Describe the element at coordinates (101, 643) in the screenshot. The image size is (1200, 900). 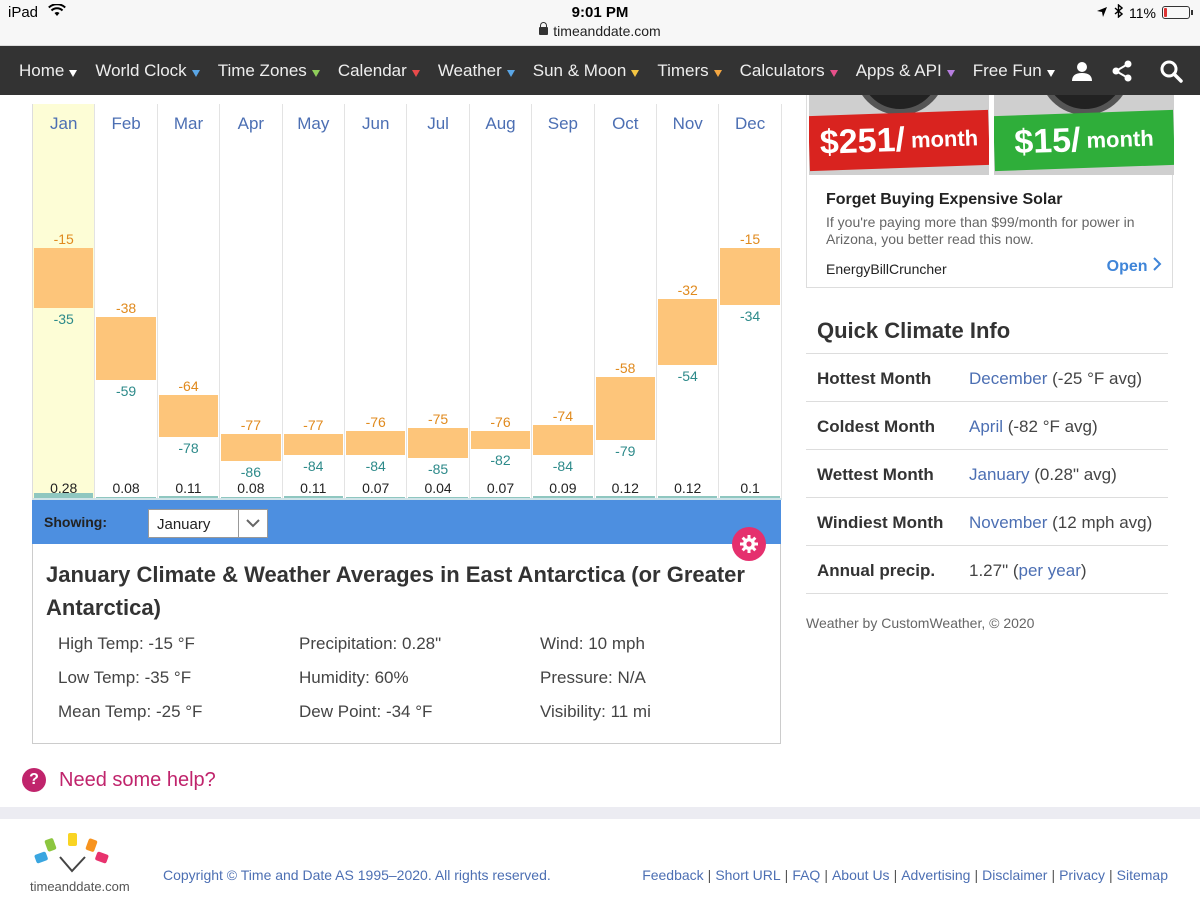
I see `stat-label: High Temp:` at that location.